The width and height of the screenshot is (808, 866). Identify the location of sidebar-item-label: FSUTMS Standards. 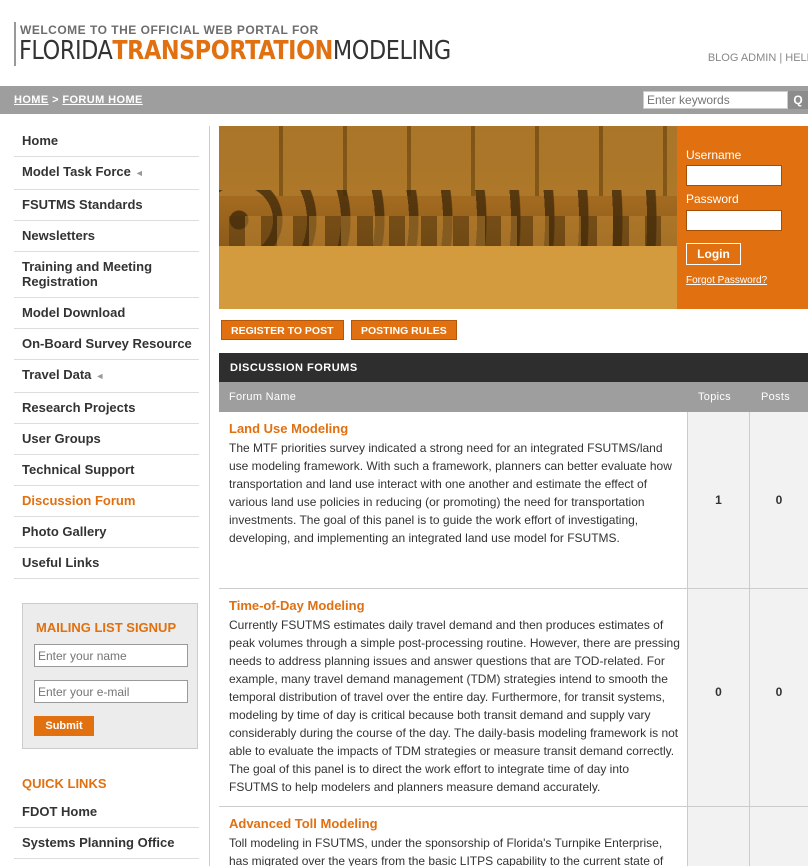
(82, 204).